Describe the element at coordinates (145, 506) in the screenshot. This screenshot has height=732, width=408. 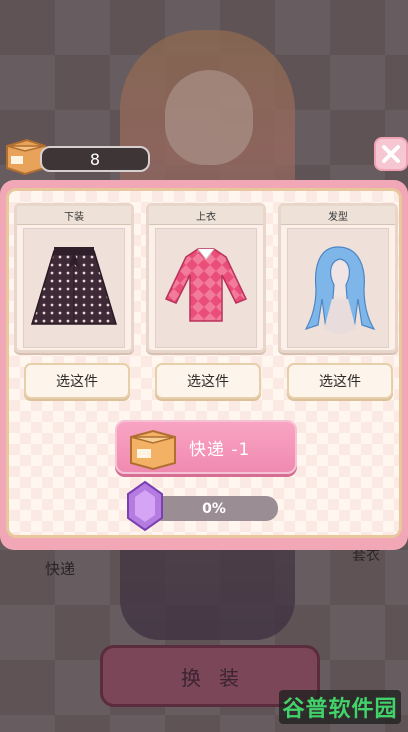
I see `gem-icon` at that location.